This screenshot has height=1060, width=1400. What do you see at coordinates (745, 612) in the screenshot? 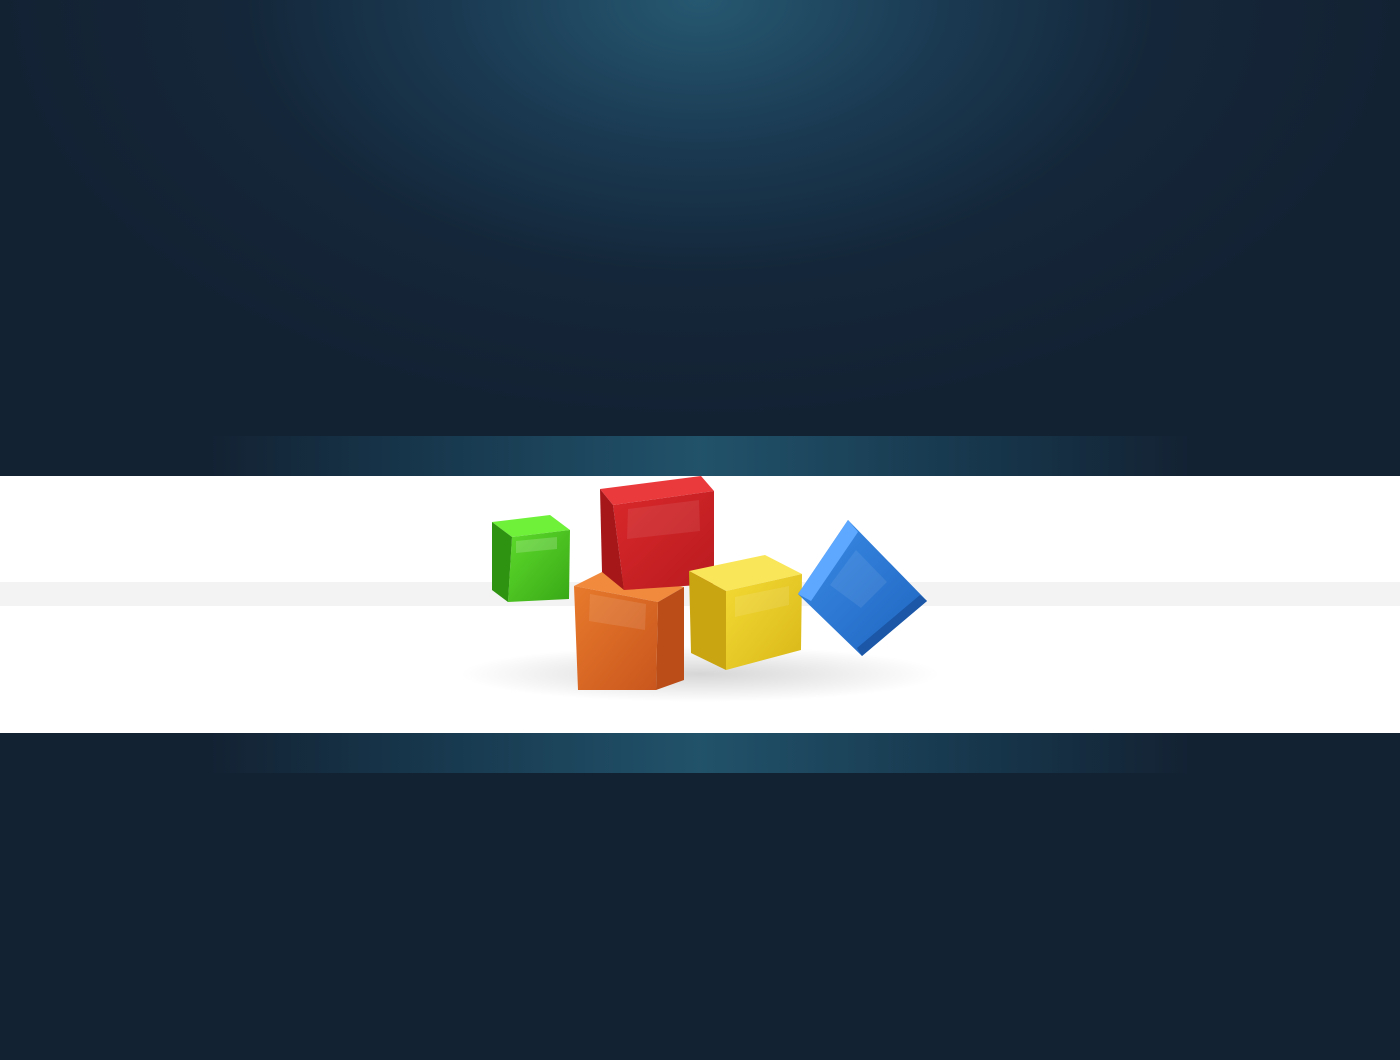
I see `yellow-cube` at bounding box center [745, 612].